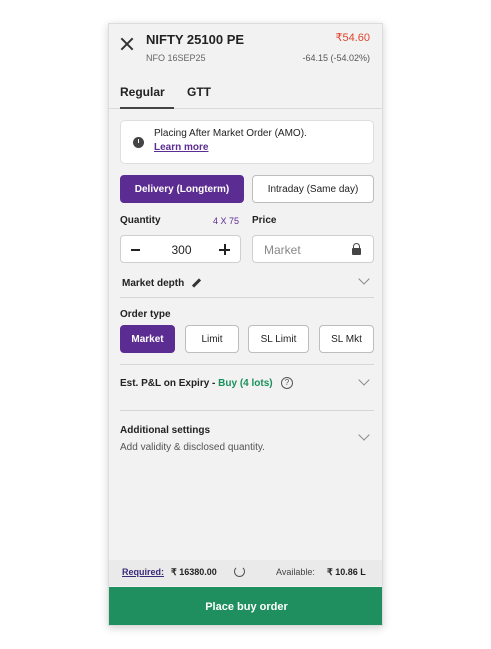 Image resolution: width=491 pixels, height=649 pixels. I want to click on order-tabs: Regular GTT, so click(245, 94).